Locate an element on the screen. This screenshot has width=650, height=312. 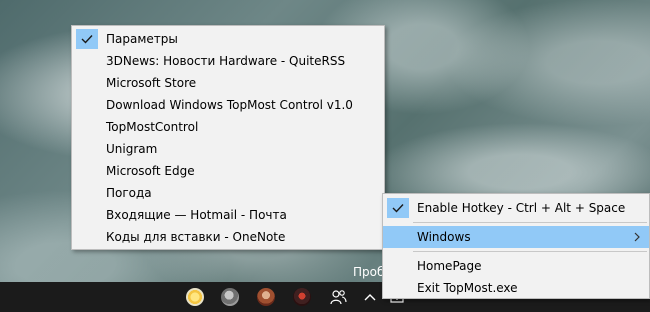
window-item-label: 3DNews: Новости Hardware - QuiteRSS is located at coordinates (226, 61).